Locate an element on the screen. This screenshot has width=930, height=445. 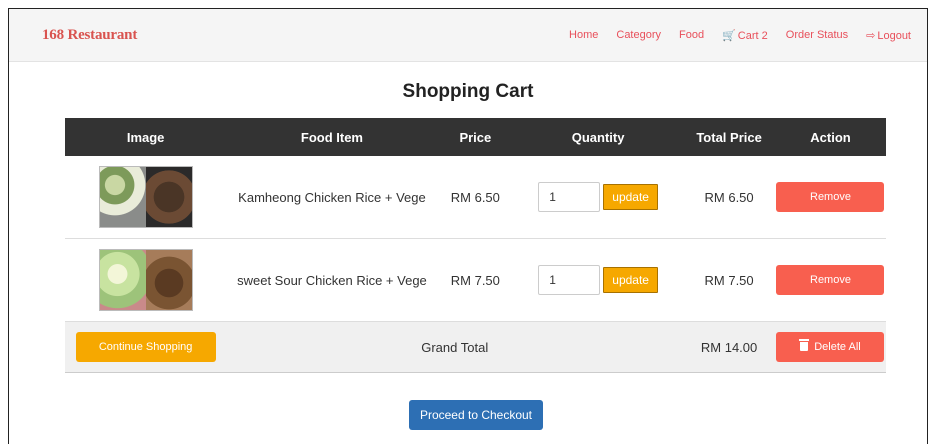
nav-food: Food is located at coordinates (691, 35).